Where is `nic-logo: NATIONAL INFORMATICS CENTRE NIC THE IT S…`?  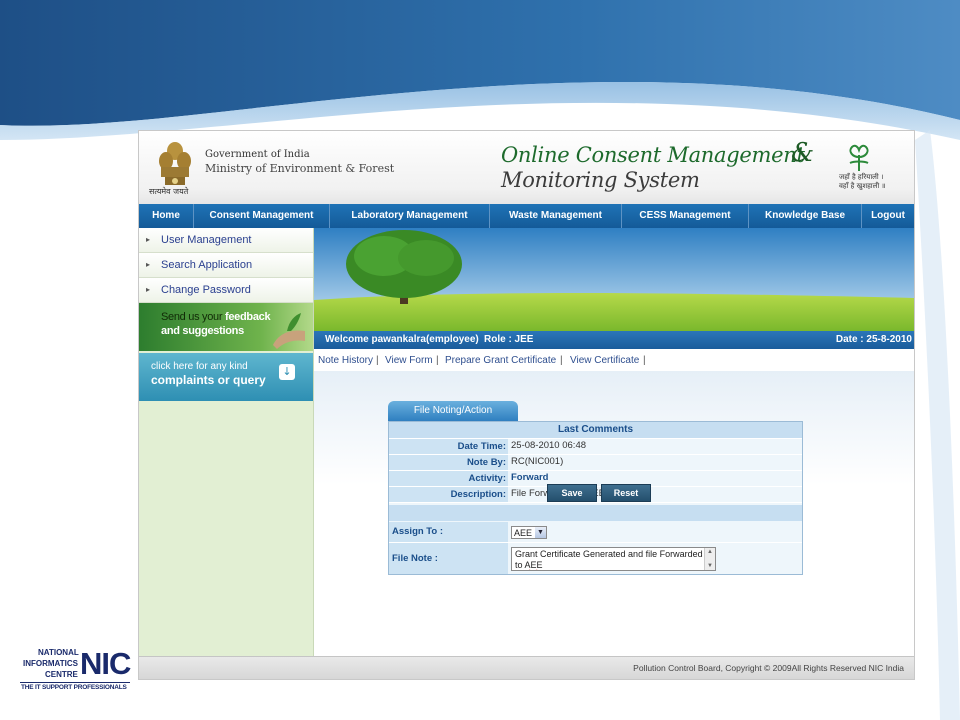
nic-logo: NATIONAL INFORMATICS CENTRE NIC THE IT S… is located at coordinates (76, 670).